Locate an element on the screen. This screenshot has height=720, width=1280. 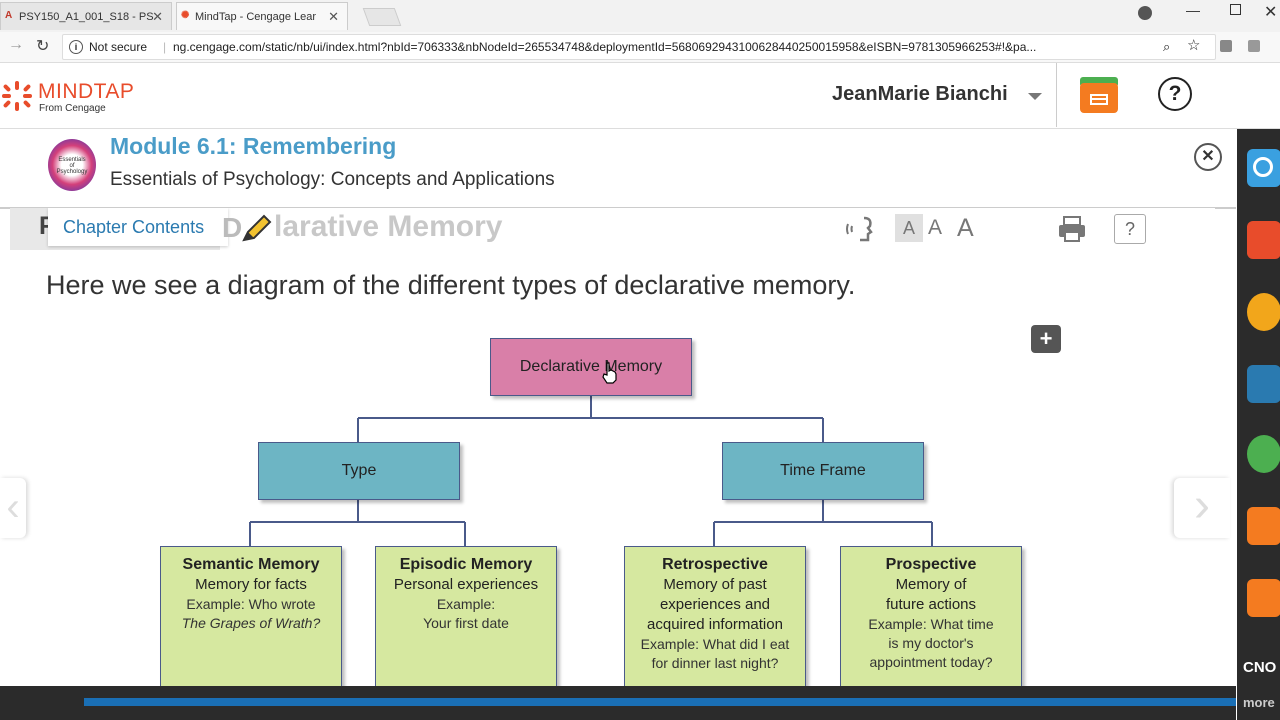
leaf-example: Example: Who wrote is located at coordinates (251, 604).